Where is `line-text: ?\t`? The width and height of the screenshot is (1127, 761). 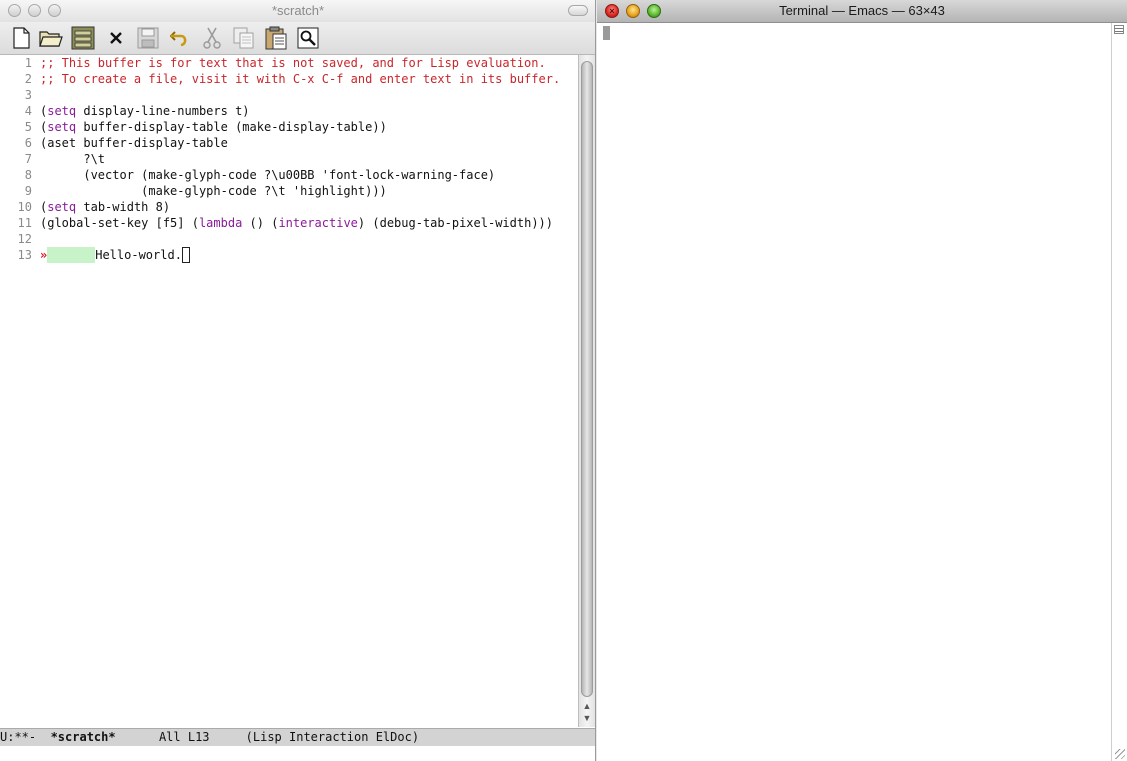 line-text: ?\t is located at coordinates (73, 159).